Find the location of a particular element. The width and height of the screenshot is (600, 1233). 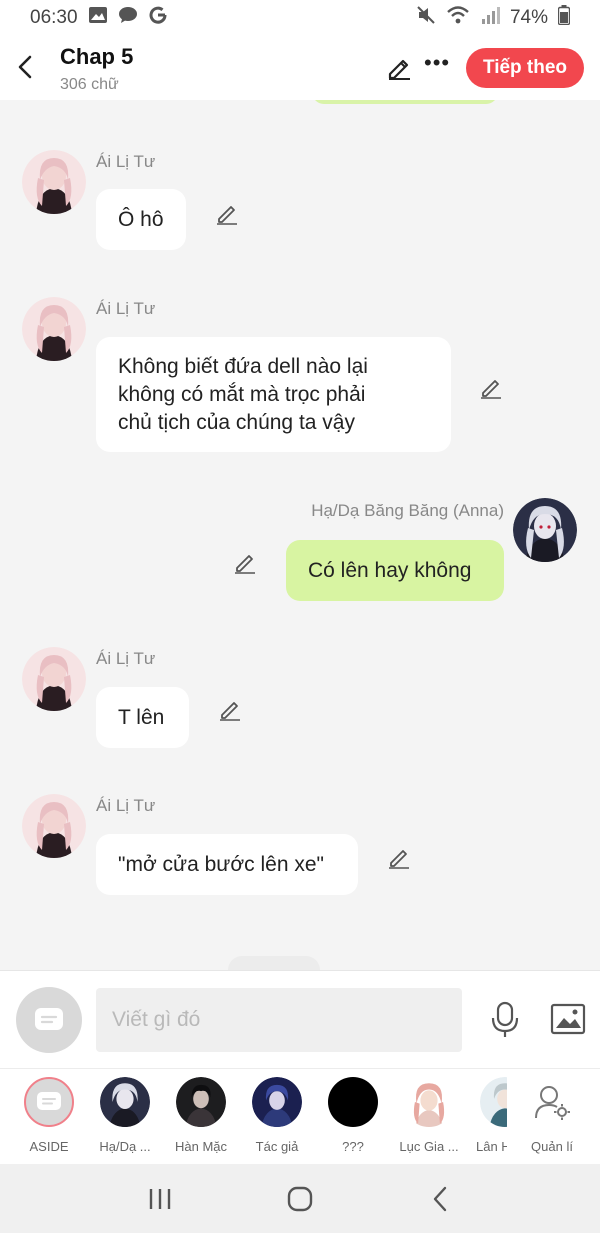

battery-icon is located at coordinates (564, 18).